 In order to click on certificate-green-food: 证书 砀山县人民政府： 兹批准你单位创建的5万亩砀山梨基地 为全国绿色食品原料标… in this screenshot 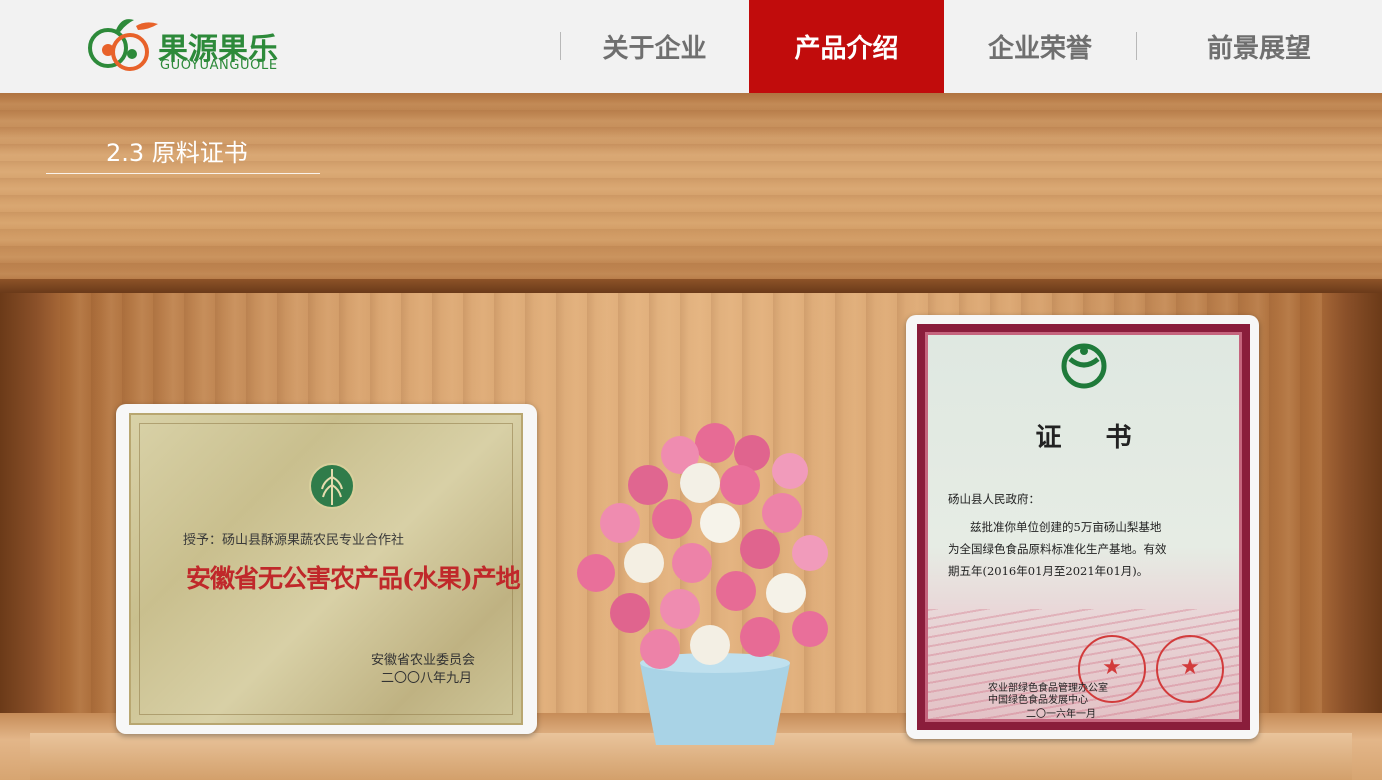, I will do `click(1083, 527)`.